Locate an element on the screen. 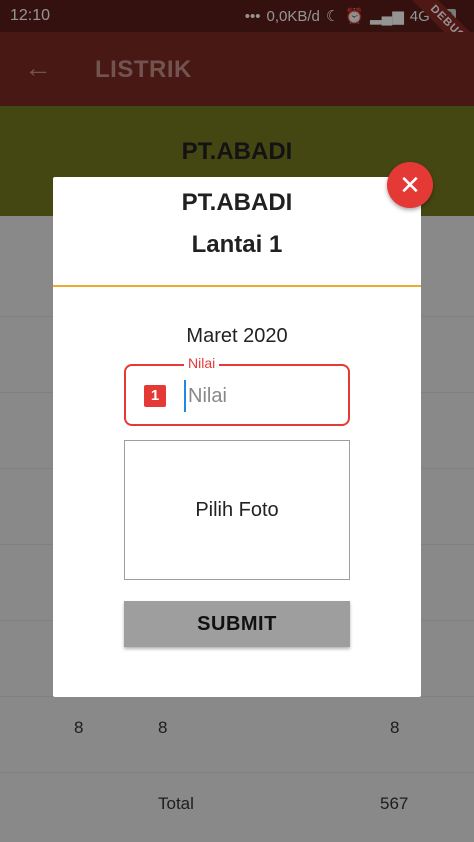 The height and width of the screenshot is (842, 474). nilai-field: Nilai 1 is located at coordinates (237, 390).